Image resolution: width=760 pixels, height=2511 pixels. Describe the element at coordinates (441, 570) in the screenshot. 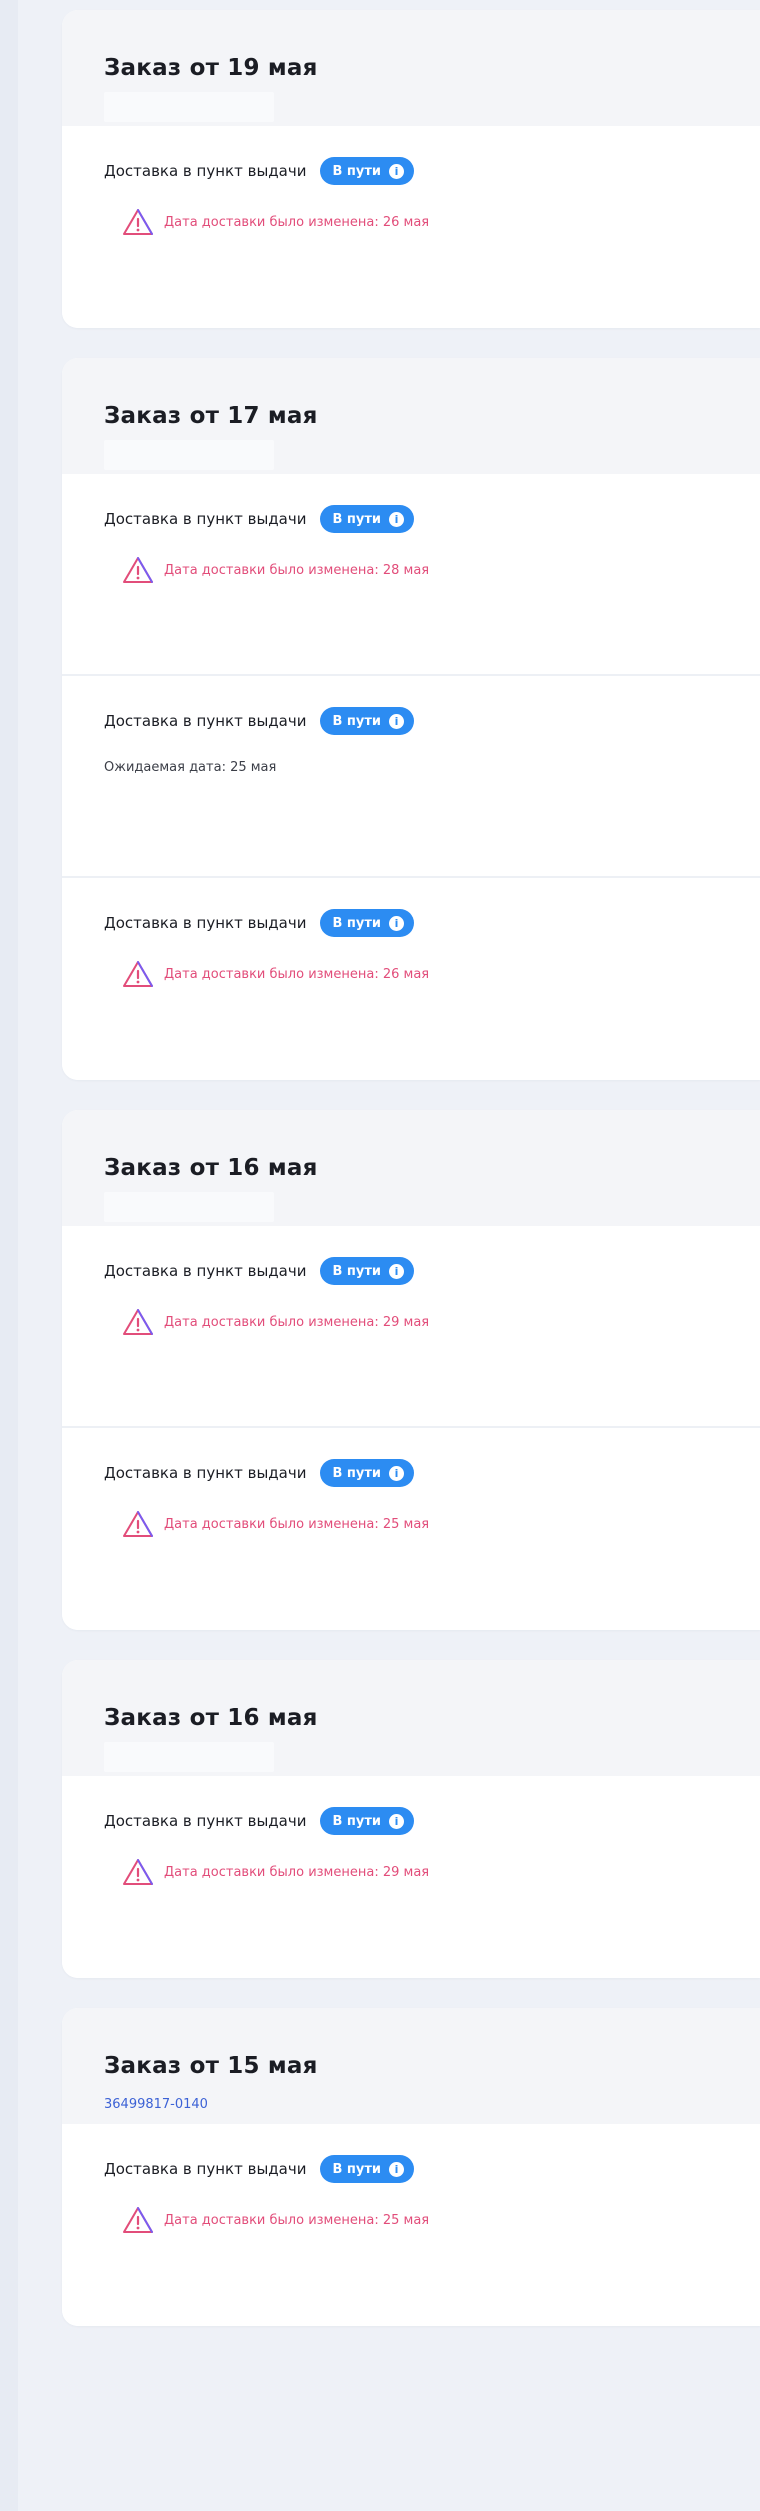

I see `date-change-warning: Дата доставки было изменена: 28 мая` at that location.